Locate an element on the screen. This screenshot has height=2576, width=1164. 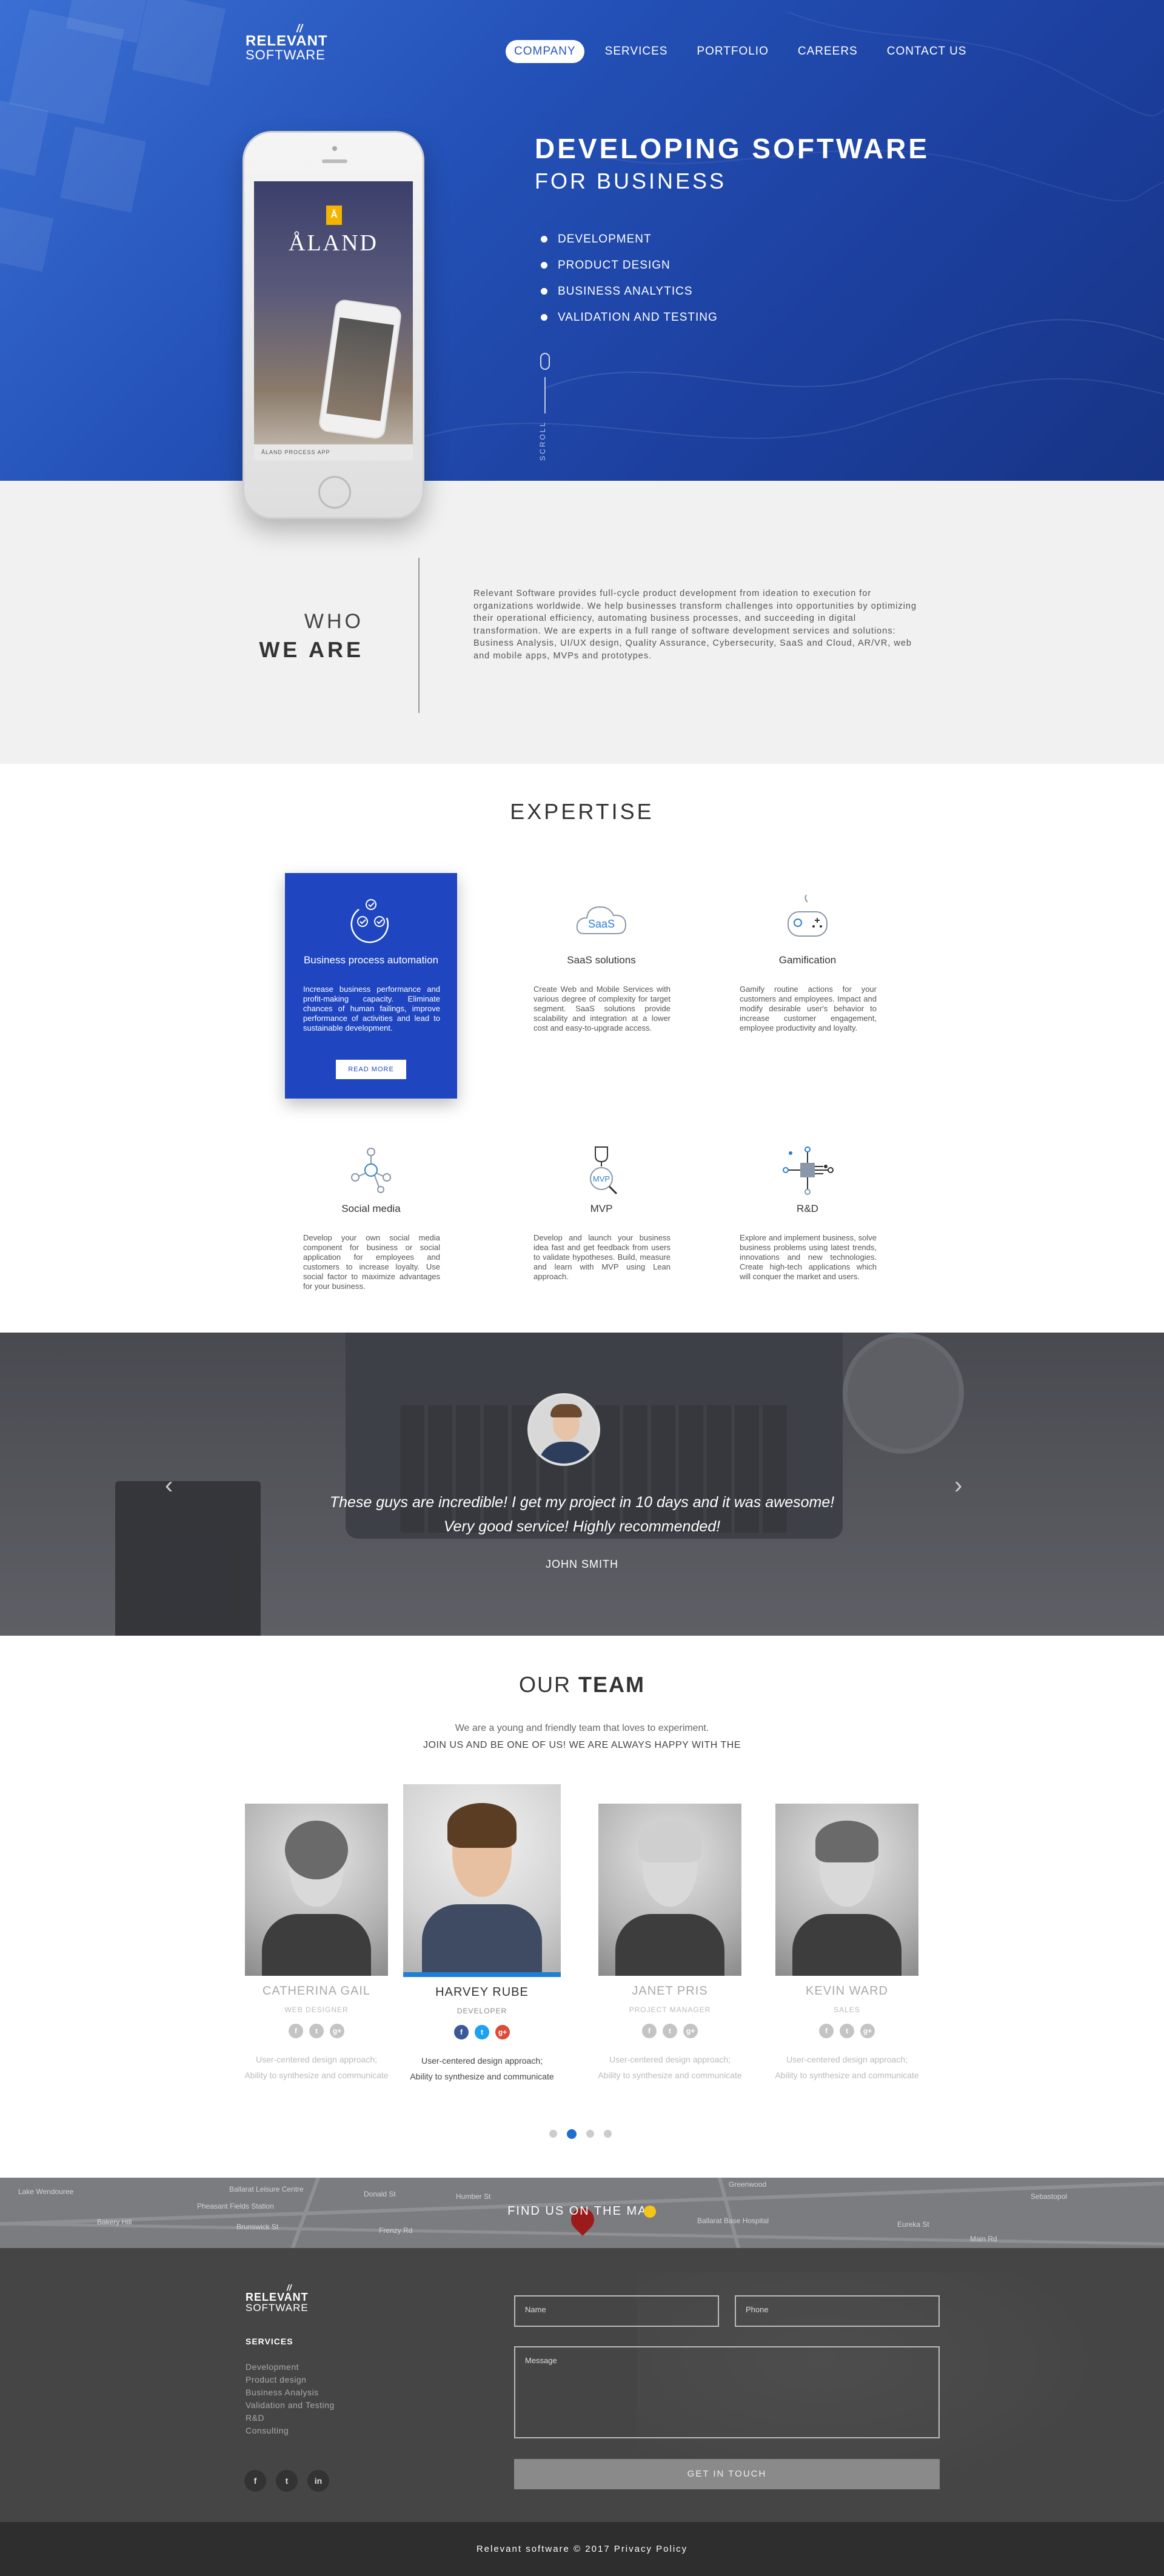
map-label: Donald St is located at coordinates (380, 2194).